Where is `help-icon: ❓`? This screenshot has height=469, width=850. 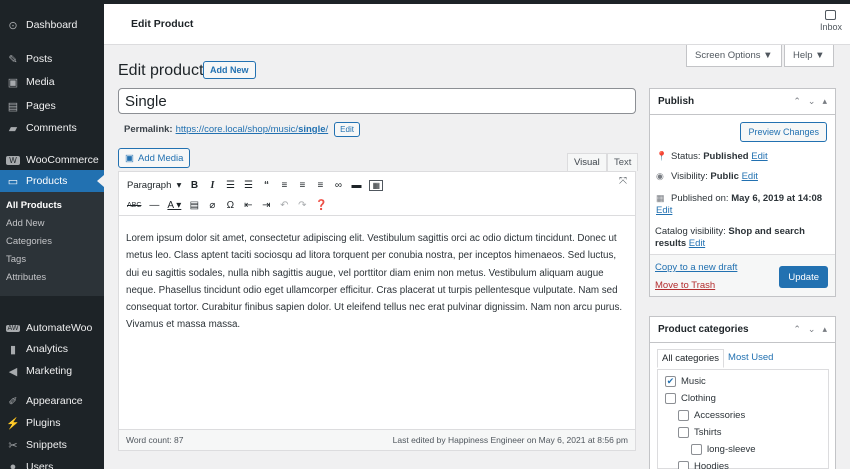 help-icon: ❓ is located at coordinates (321, 205).